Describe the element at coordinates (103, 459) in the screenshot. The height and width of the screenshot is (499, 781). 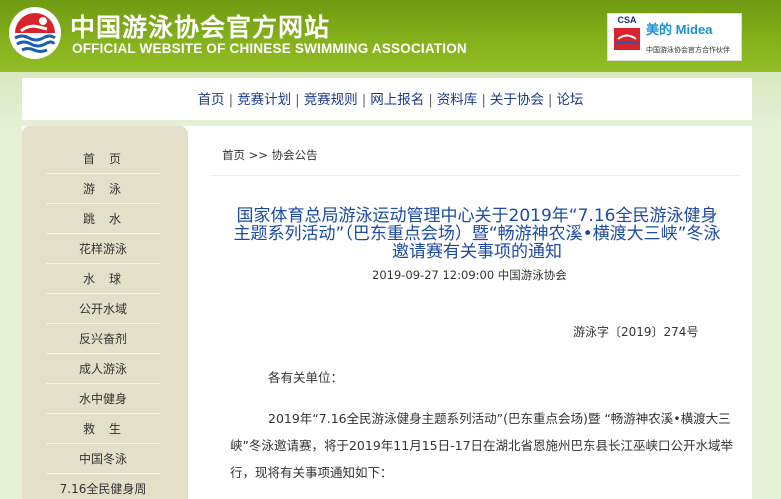
I see `sidebar-item-winter-swimming: 中国冬泳` at that location.